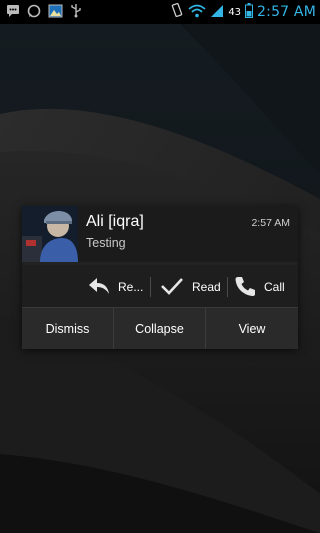 The image size is (320, 533). I want to click on battery-icon, so click(249, 12).